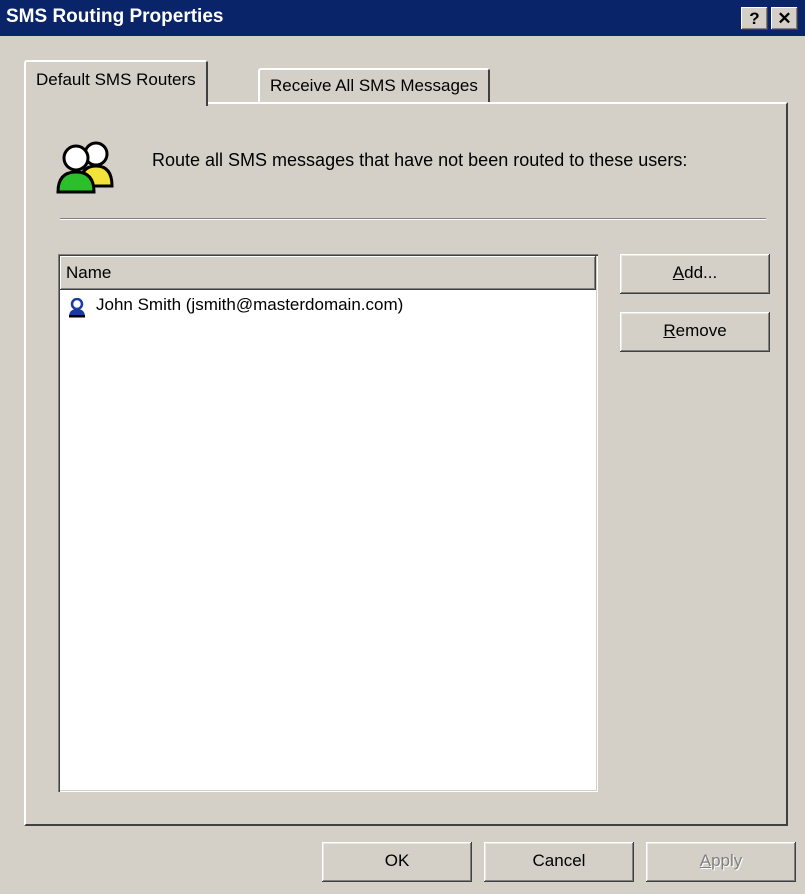  What do you see at coordinates (374, 86) in the screenshot?
I see `tab-receive-all-sms-messages: Receive All SMS Messages` at bounding box center [374, 86].